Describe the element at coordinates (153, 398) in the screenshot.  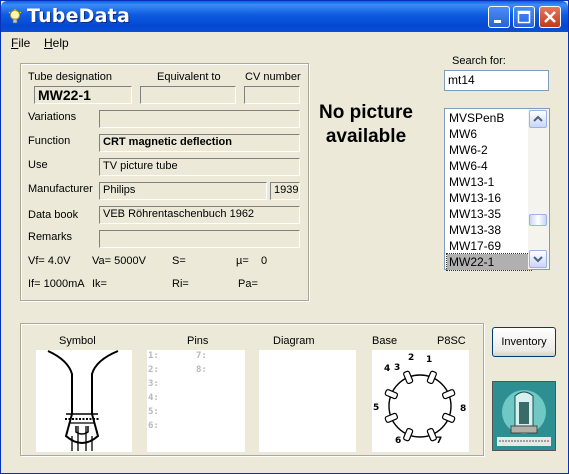
I see `pin-4: 4:` at that location.